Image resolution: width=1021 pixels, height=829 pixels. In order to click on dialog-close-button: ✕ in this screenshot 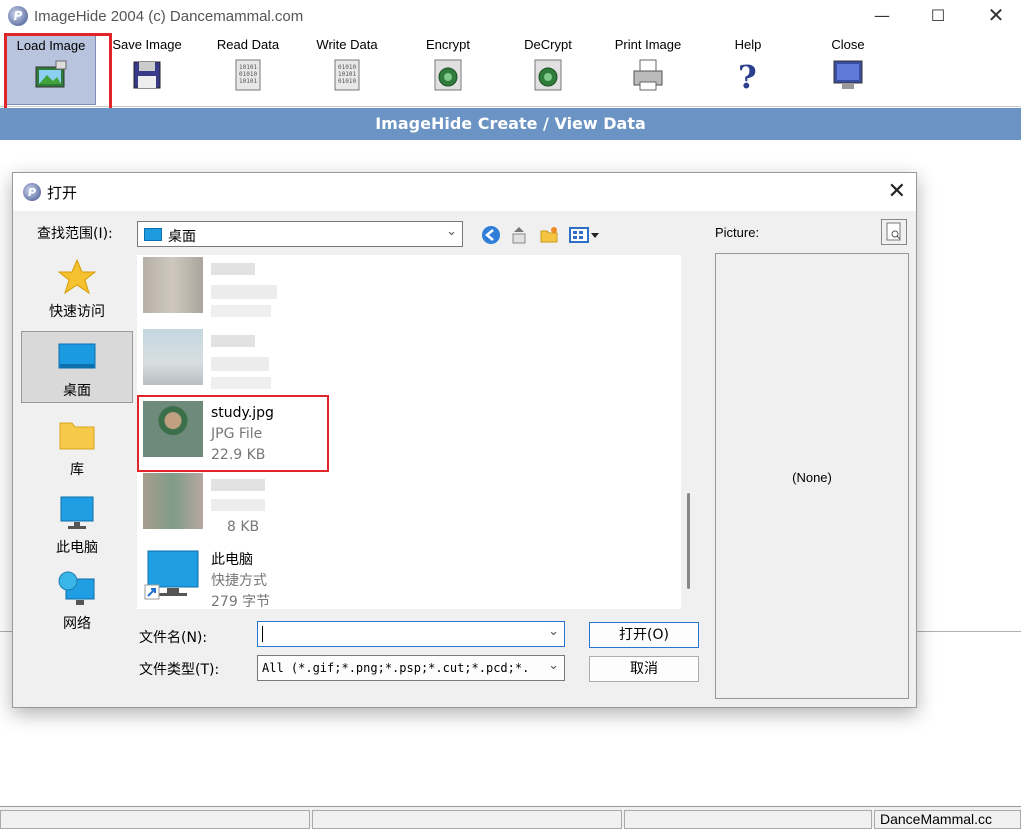, I will do `click(897, 191)`.